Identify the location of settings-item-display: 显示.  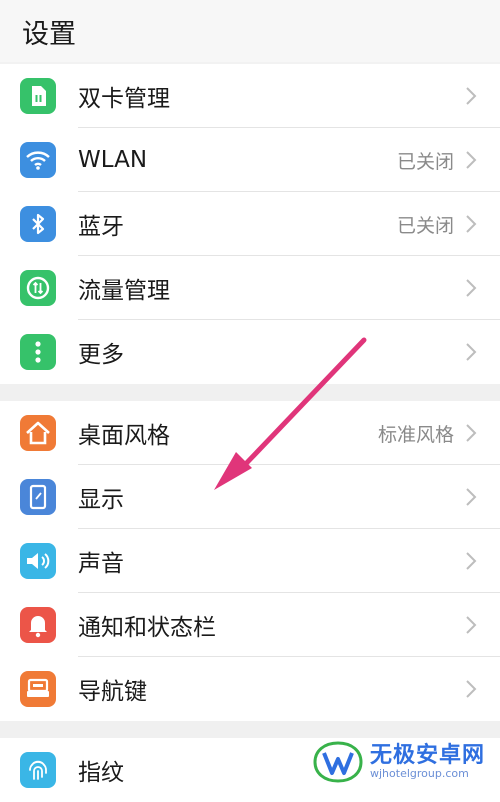
(250, 497).